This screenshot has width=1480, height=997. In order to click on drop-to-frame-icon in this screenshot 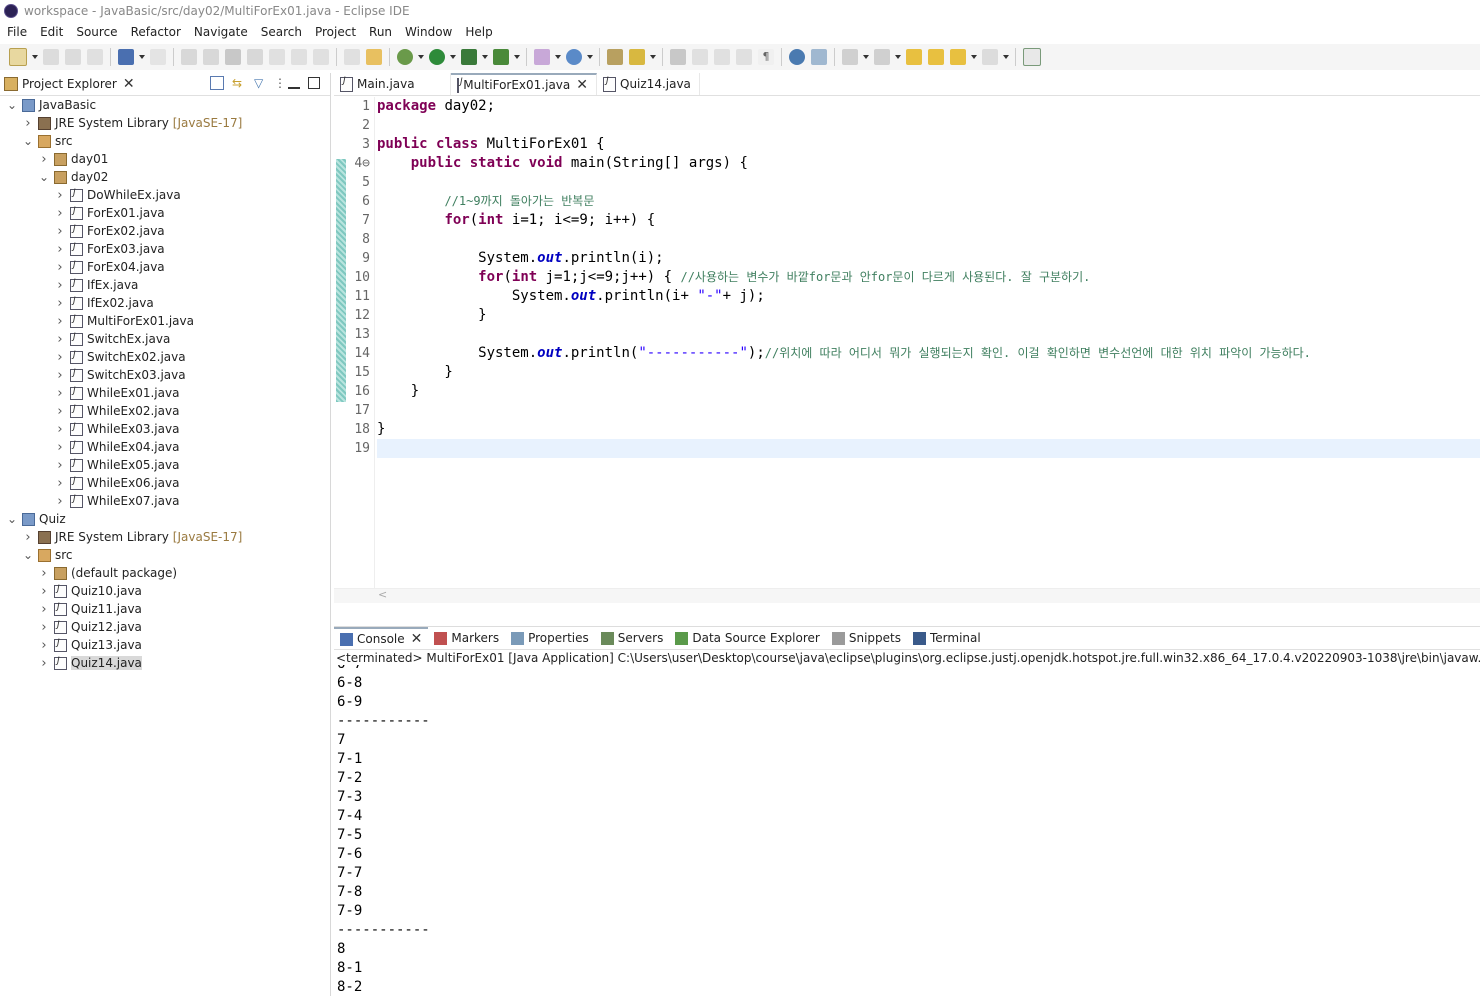, I will do `click(374, 57)`.